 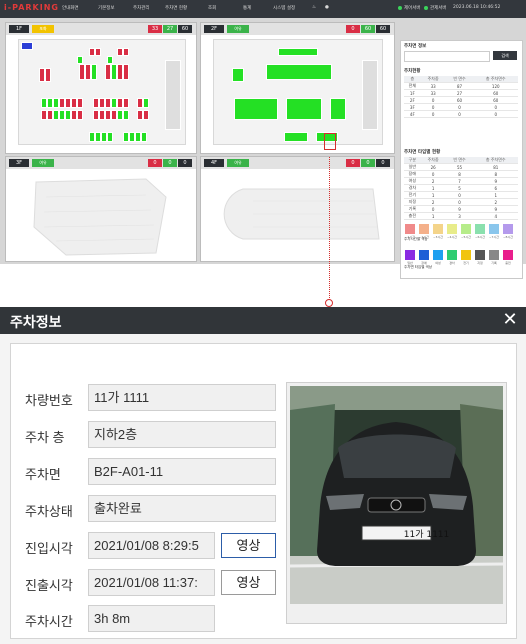 I want to click on legend-label: ~5시간, so click(x=466, y=237).